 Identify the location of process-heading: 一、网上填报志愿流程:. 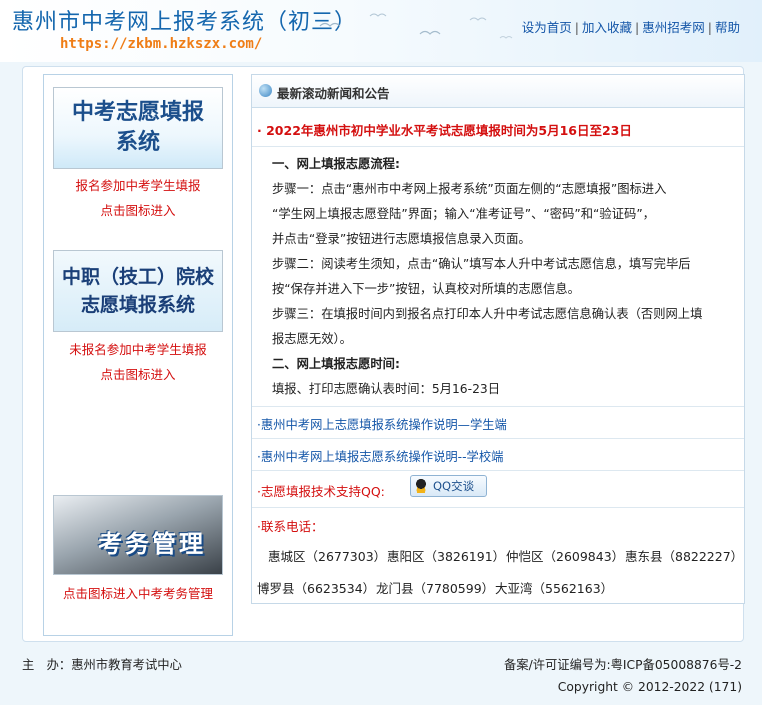
(336, 164).